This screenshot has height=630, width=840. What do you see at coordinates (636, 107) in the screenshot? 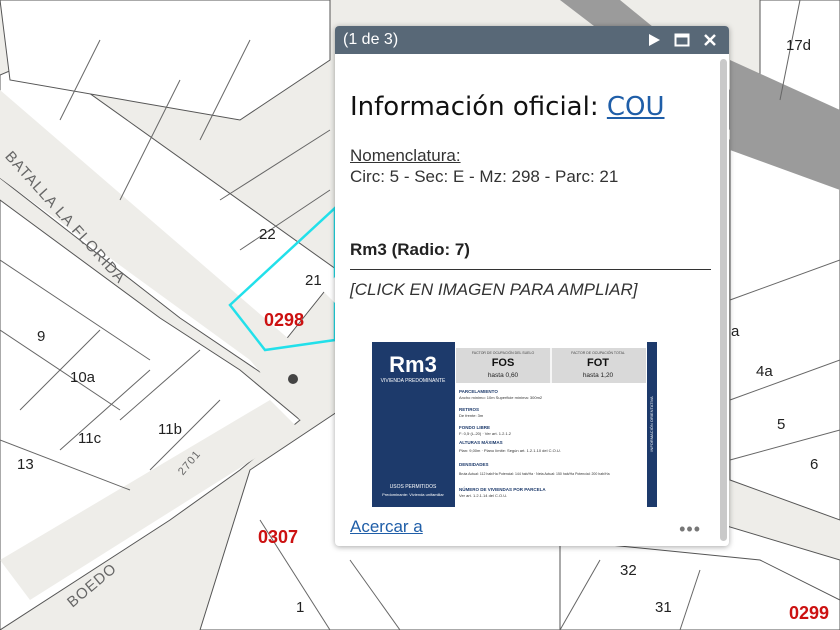
I see `cou-link: COU` at bounding box center [636, 107].